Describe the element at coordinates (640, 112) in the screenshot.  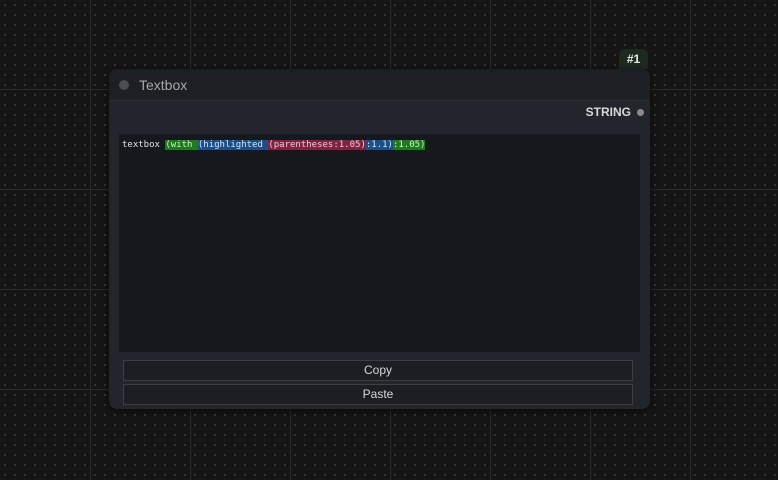
I see `output-connector-icon` at that location.